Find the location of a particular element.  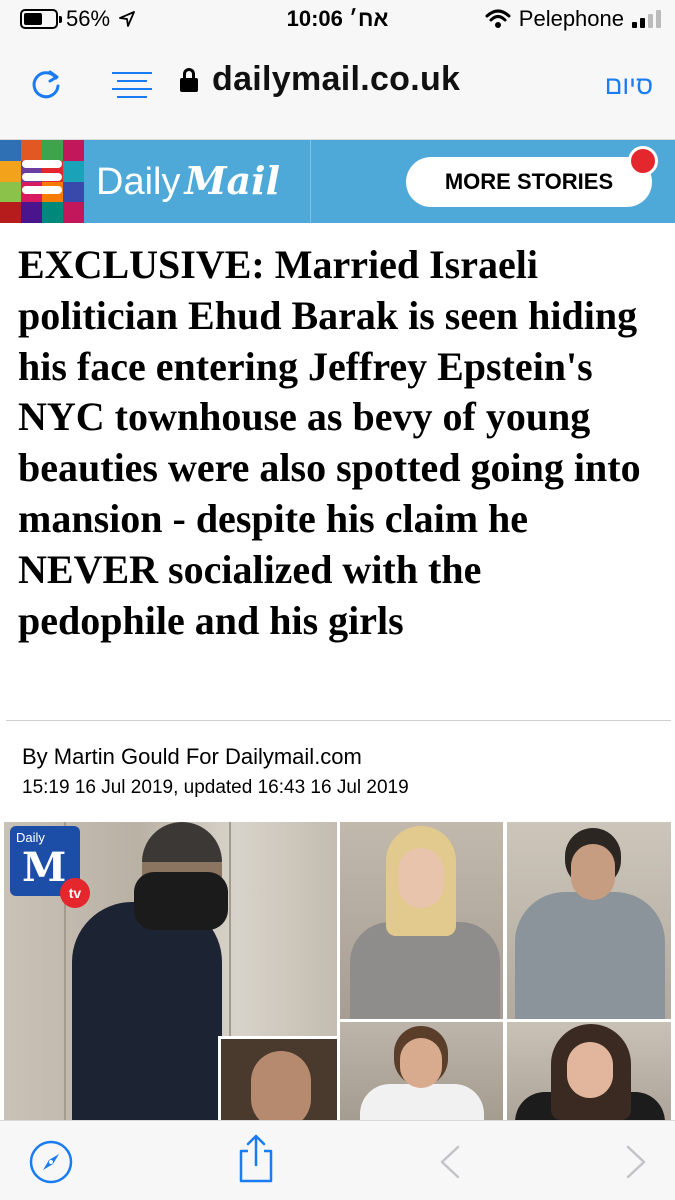

lock-icon is located at coordinates (189, 79).